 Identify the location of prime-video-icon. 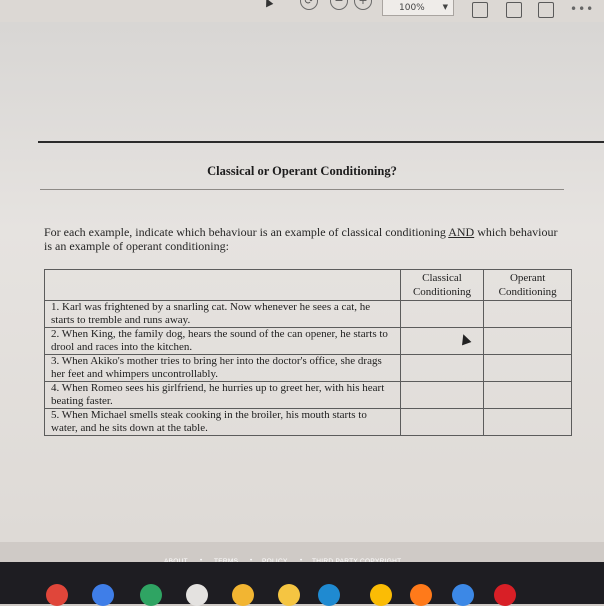
(329, 595).